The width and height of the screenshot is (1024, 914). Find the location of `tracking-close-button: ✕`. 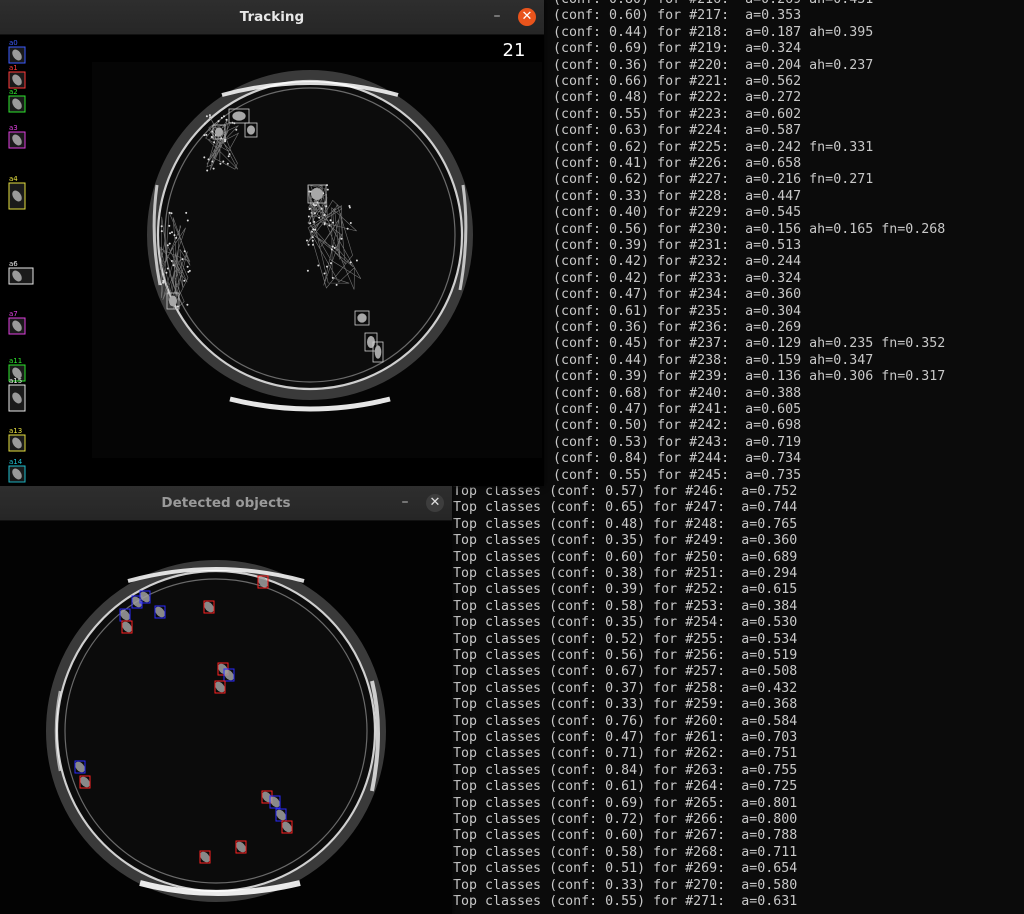

tracking-close-button: ✕ is located at coordinates (527, 17).